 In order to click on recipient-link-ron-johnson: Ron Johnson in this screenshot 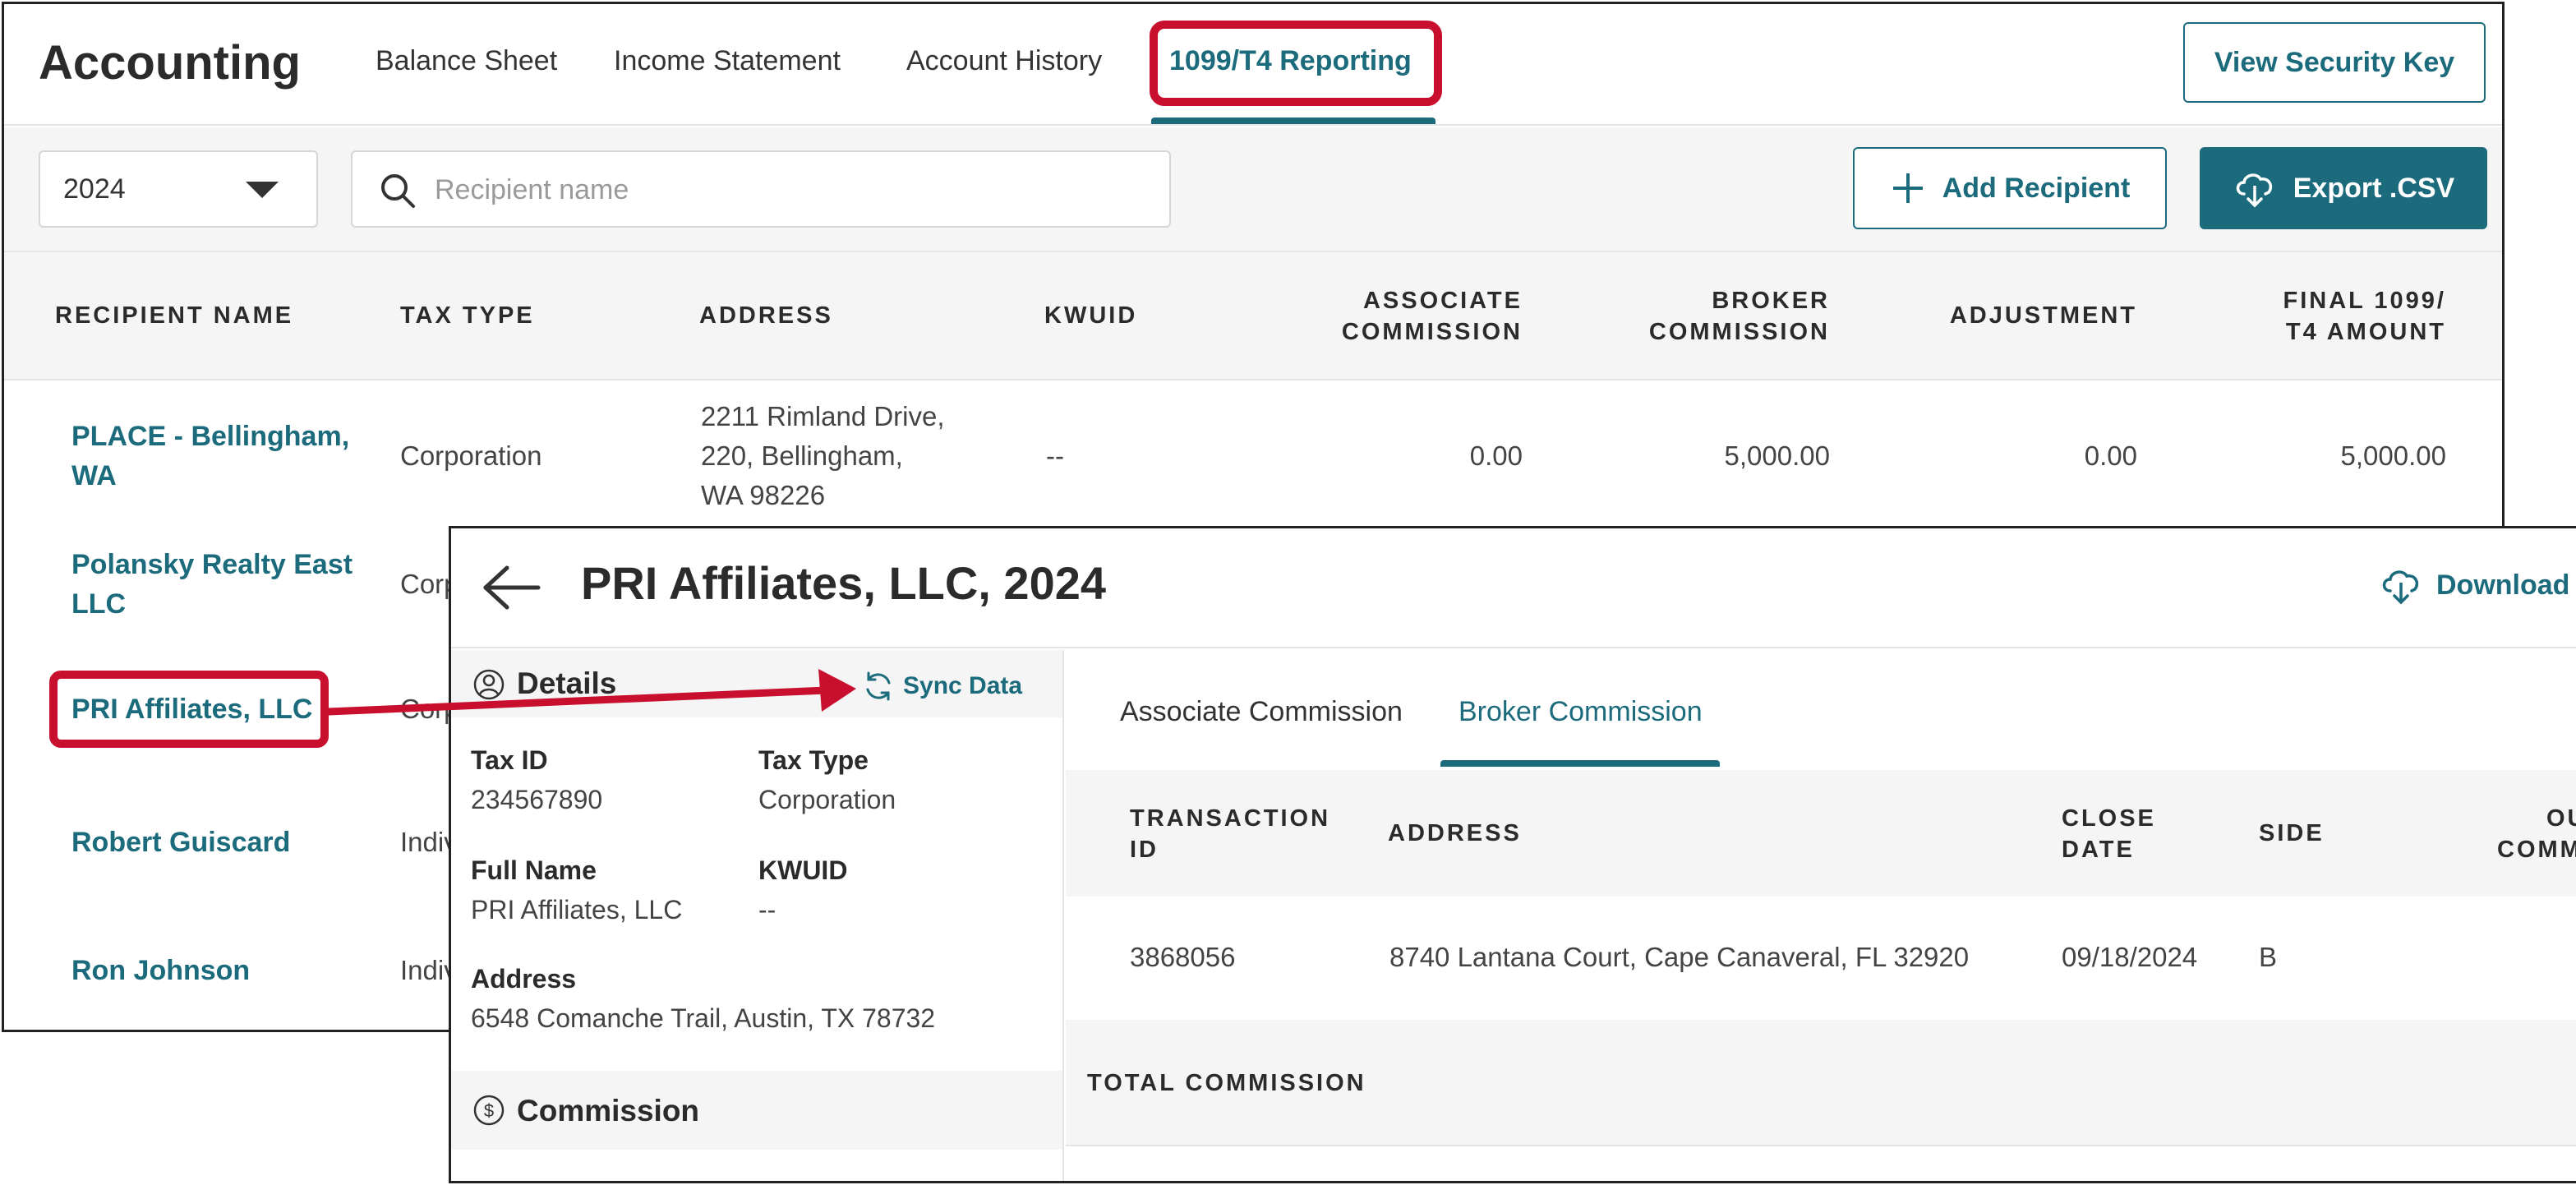, I will do `click(160, 970)`.